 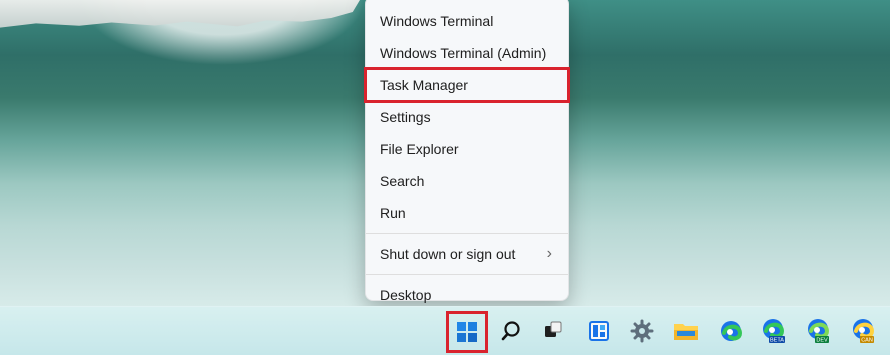 I want to click on gear-icon, so click(x=642, y=331).